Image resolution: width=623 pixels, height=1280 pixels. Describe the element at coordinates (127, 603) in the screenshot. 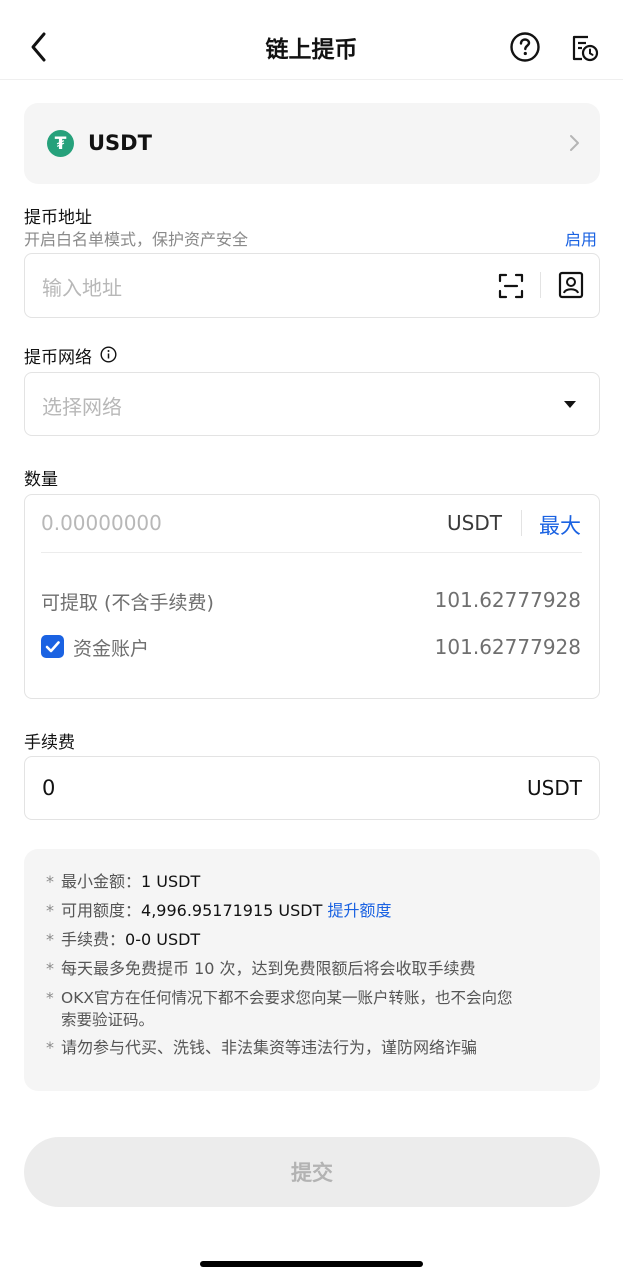

I see `available-label: 可提取 (不含手续费)` at that location.